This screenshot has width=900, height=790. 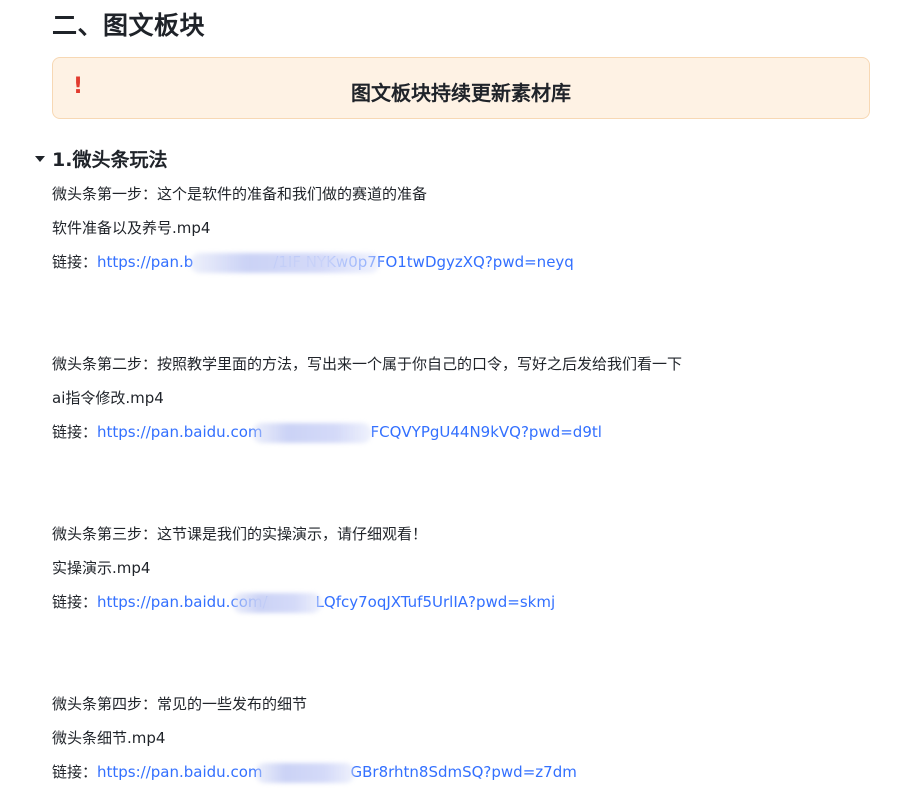 I want to click on callout-box: ! 图文板块持续更新素材库, so click(x=461, y=88).